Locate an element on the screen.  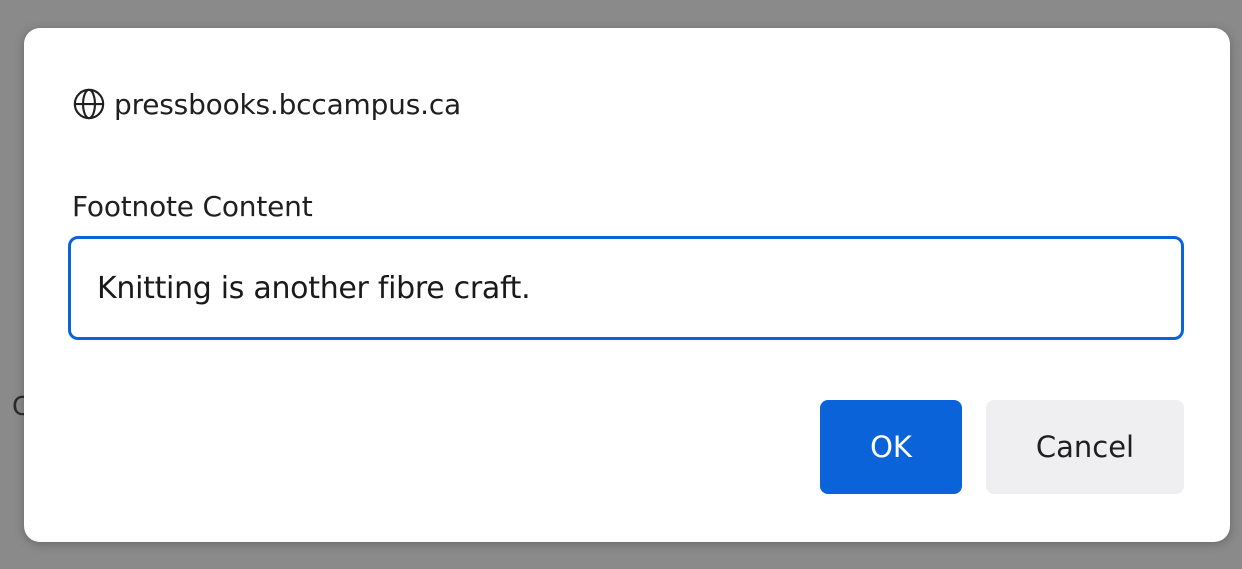
origin-url: pressbooks.bccampus.ca is located at coordinates (287, 104).